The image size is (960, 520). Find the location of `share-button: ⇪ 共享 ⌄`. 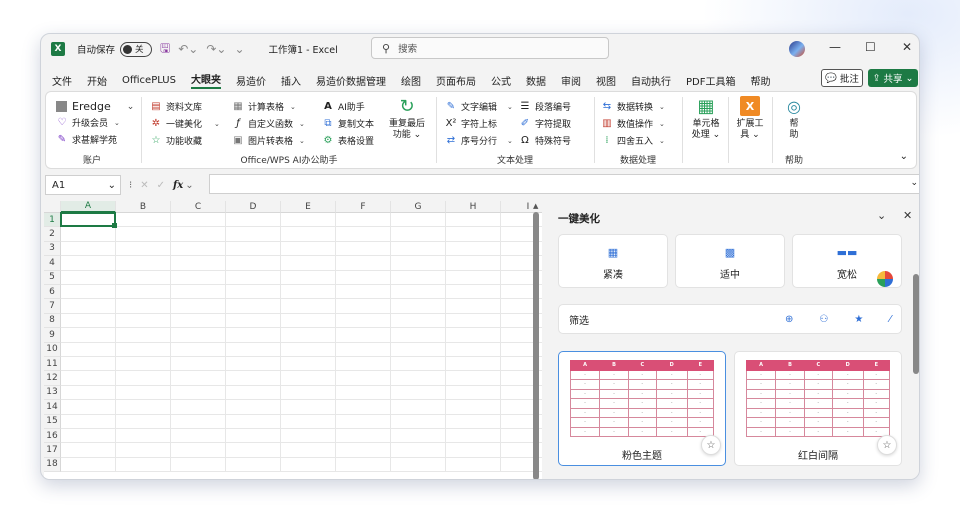

share-button: ⇪ 共享 ⌄ is located at coordinates (893, 78).